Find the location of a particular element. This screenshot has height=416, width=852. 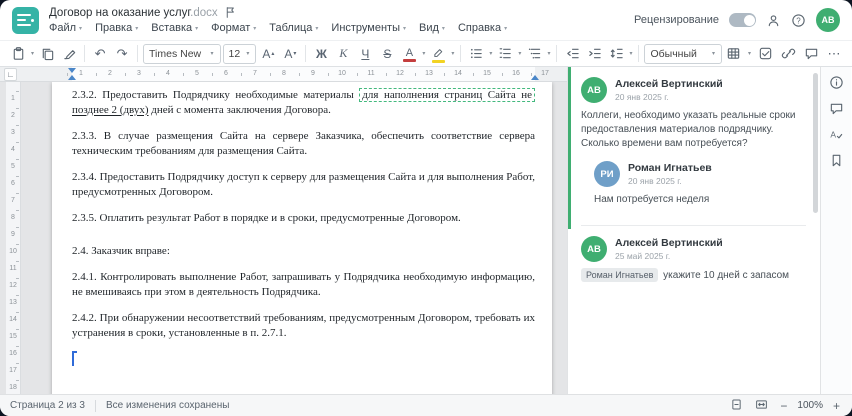

insert-link-button is located at coordinates (788, 54).